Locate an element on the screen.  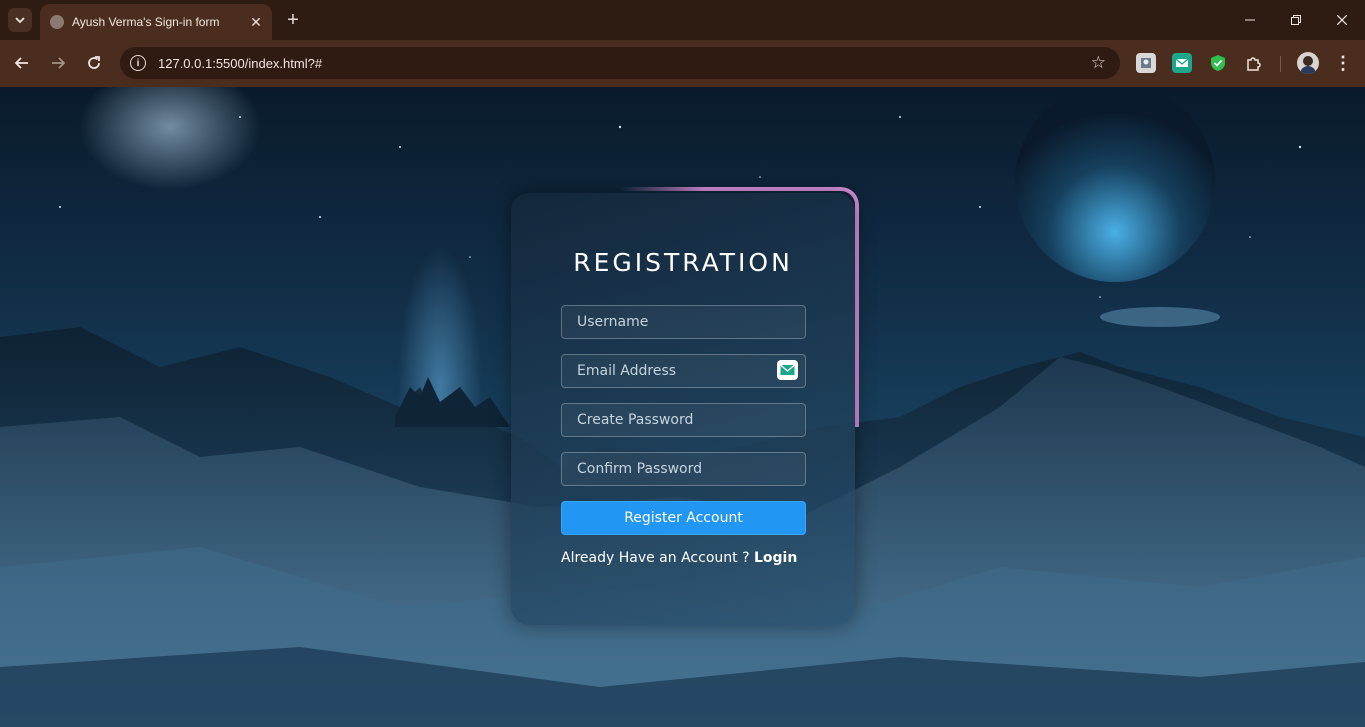
chevron-down-icon is located at coordinates (20, 20).